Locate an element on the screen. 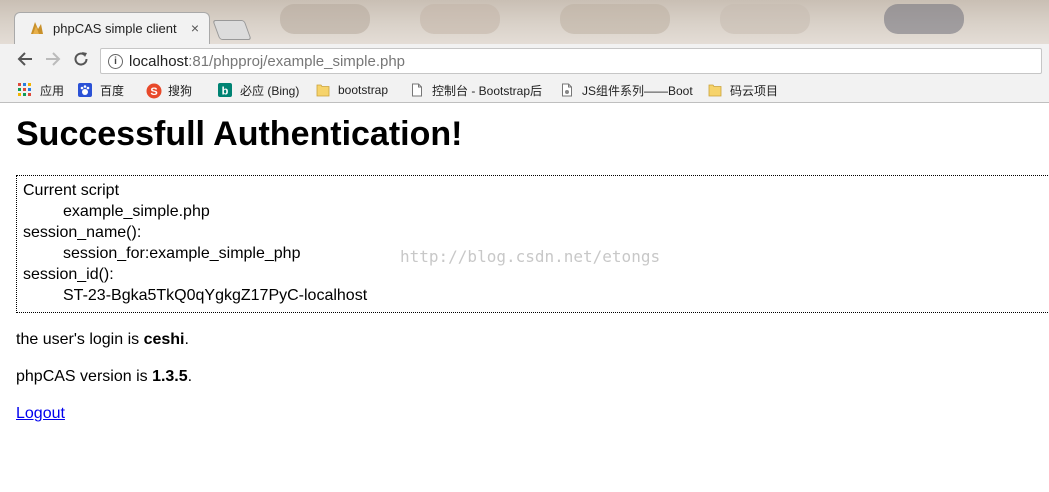 This screenshot has height=492, width=1049. phpcas-favicon-icon is located at coordinates (37, 28).